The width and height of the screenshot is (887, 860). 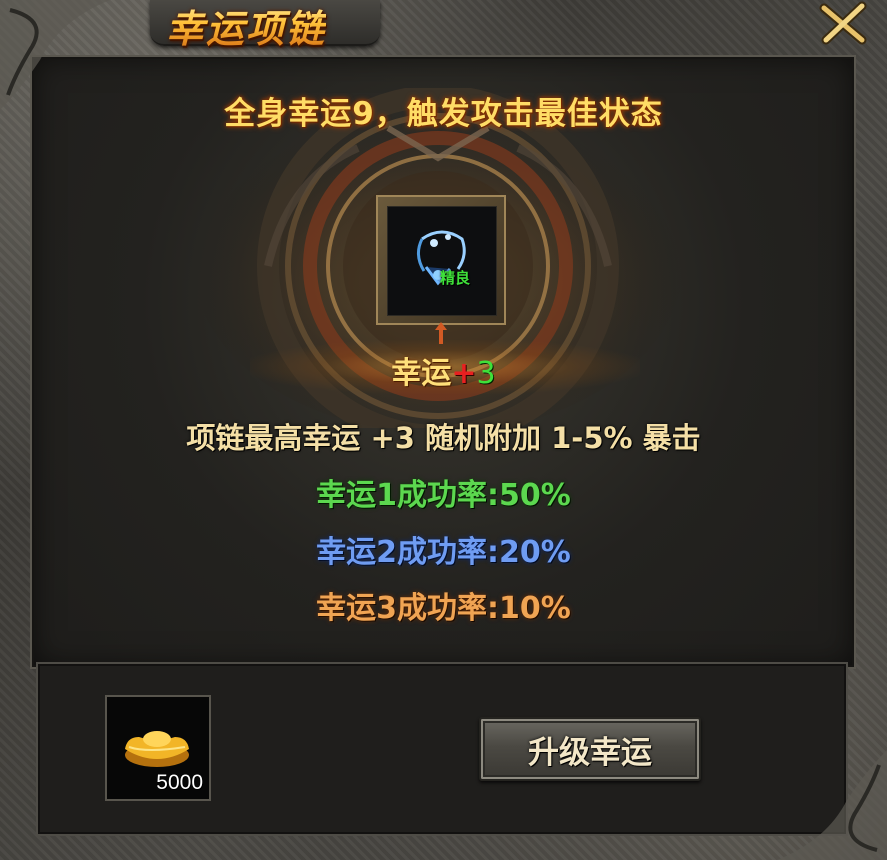 What do you see at coordinates (832, 805) in the screenshot?
I see `corner-ornament-icon` at bounding box center [832, 805].